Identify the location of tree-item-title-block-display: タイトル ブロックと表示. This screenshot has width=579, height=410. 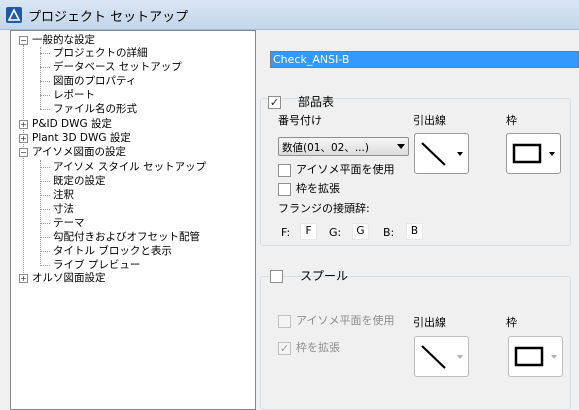
(153, 251).